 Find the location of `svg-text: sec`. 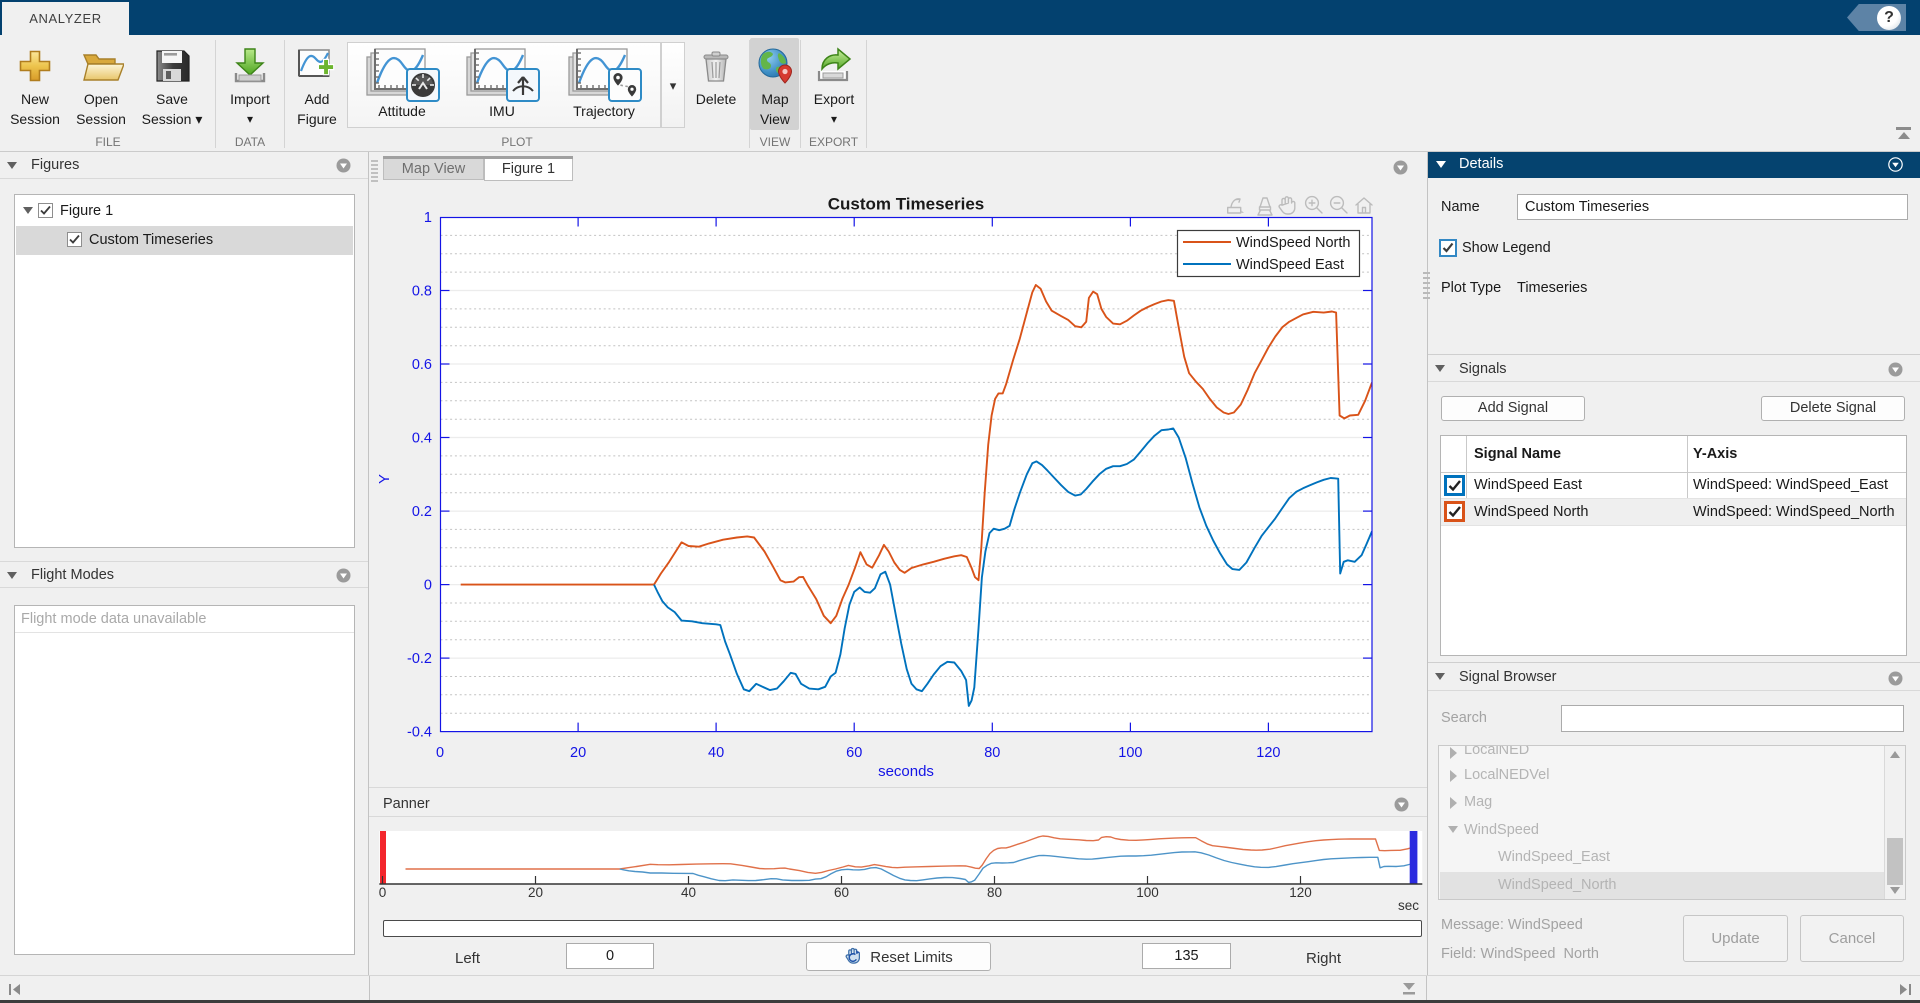

svg-text: sec is located at coordinates (1408, 905).